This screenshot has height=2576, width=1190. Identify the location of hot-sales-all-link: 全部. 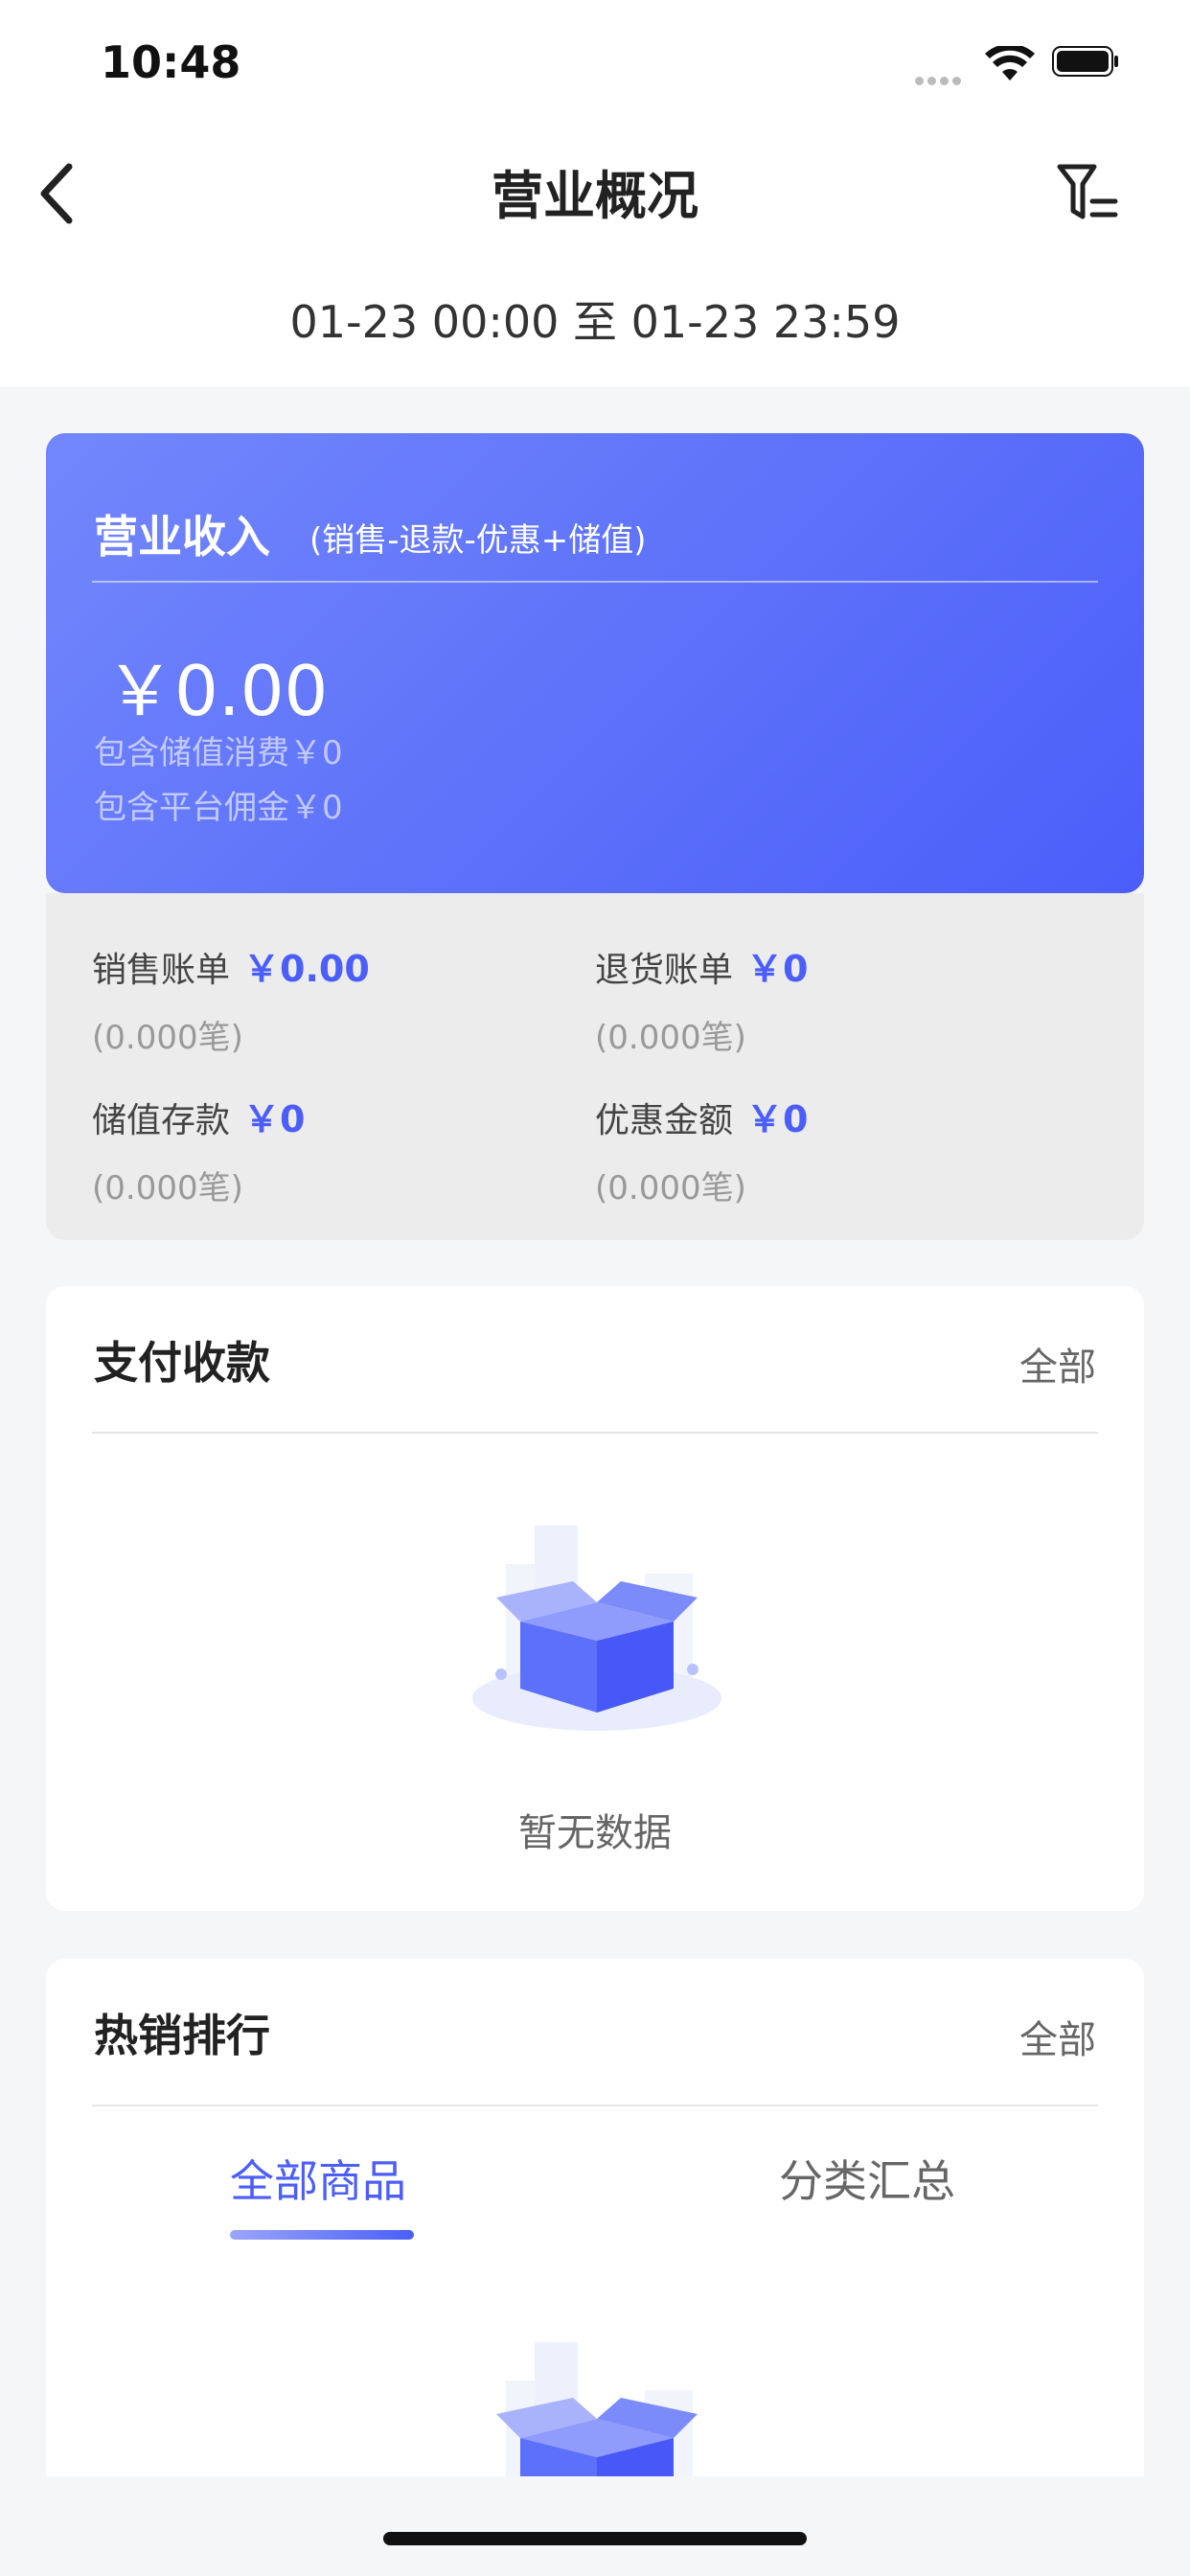
(1058, 2036).